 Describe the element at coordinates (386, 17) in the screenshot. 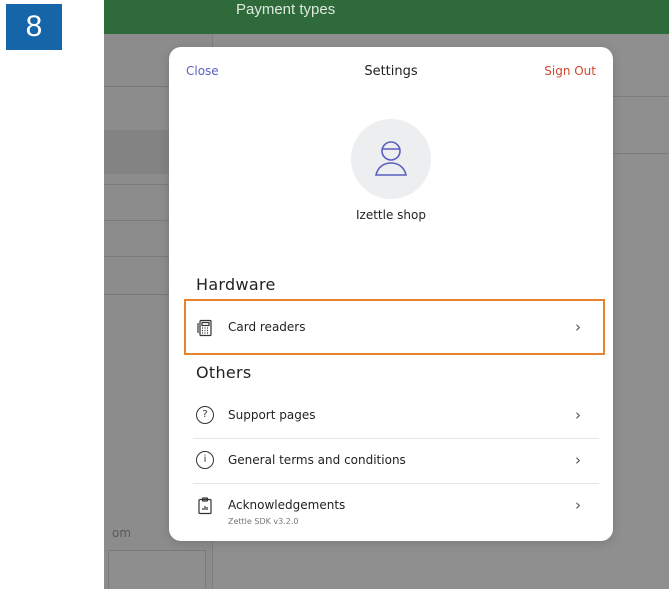

I see `app-header: Payment types` at that location.